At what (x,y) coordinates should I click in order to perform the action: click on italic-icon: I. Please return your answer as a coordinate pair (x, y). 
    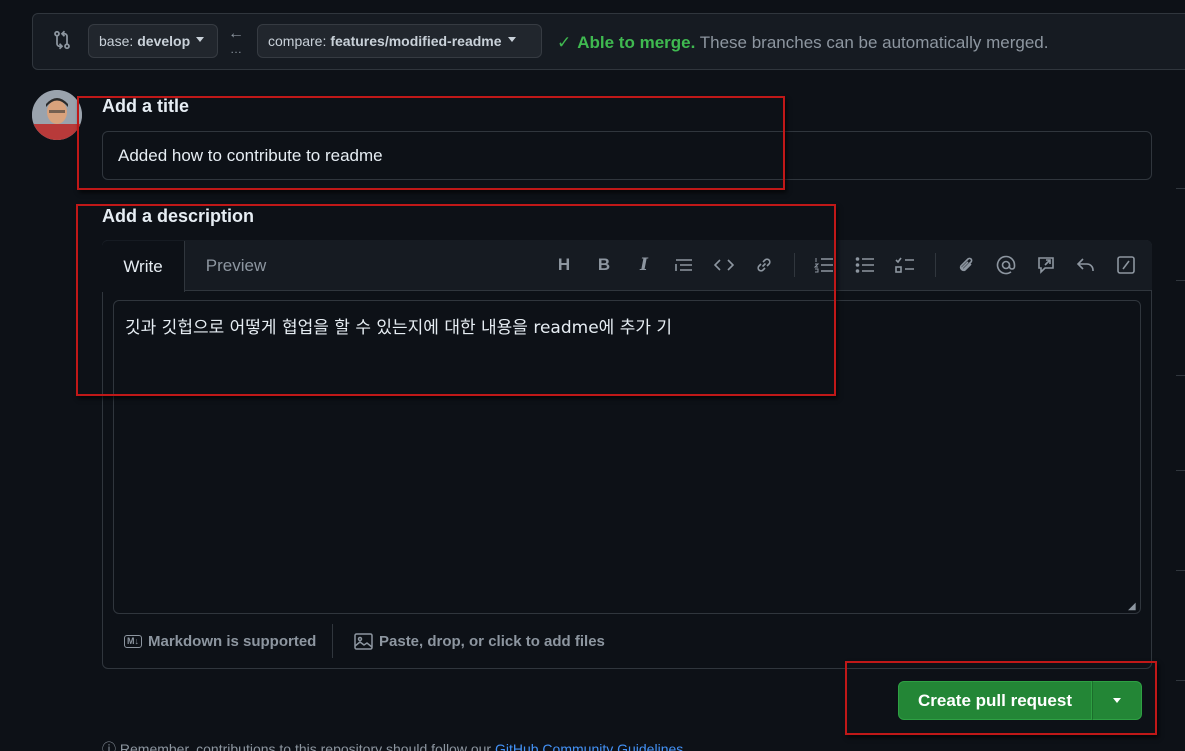
    Looking at the image, I should click on (644, 265).